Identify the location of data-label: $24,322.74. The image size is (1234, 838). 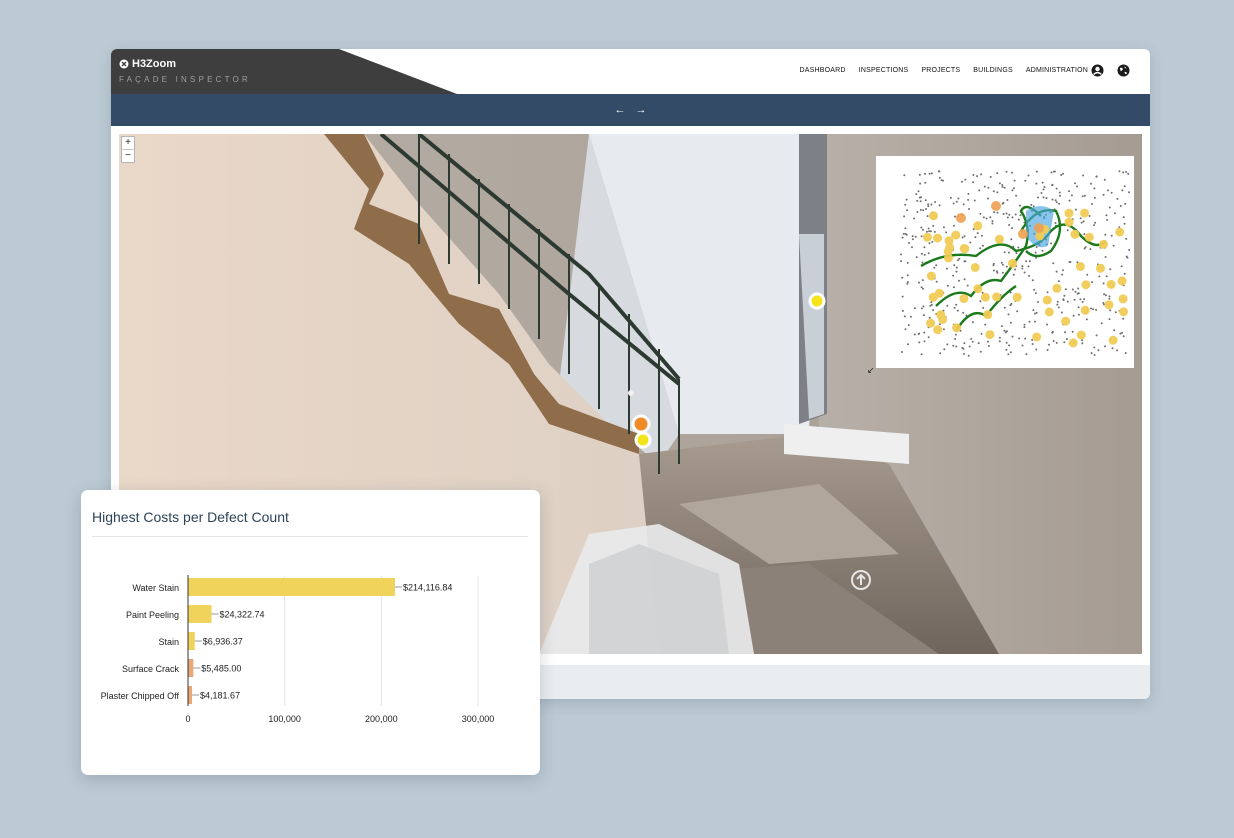
(242, 615).